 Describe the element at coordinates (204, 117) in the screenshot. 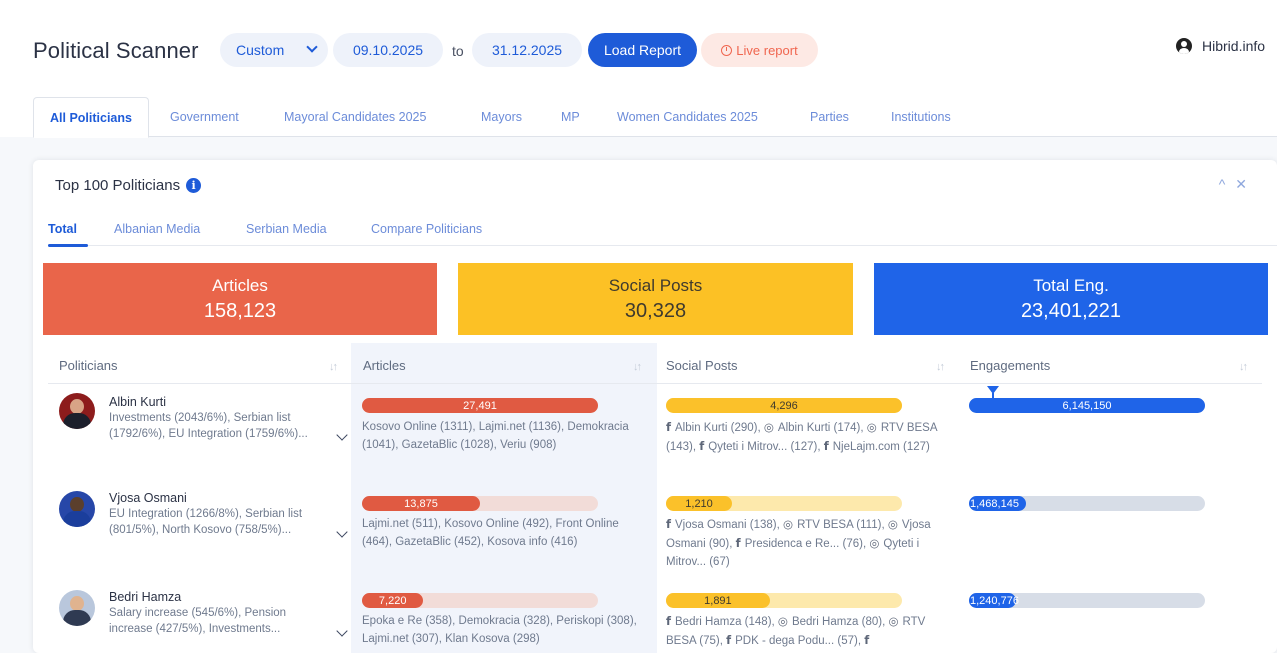

I see `tab-government: Government` at that location.